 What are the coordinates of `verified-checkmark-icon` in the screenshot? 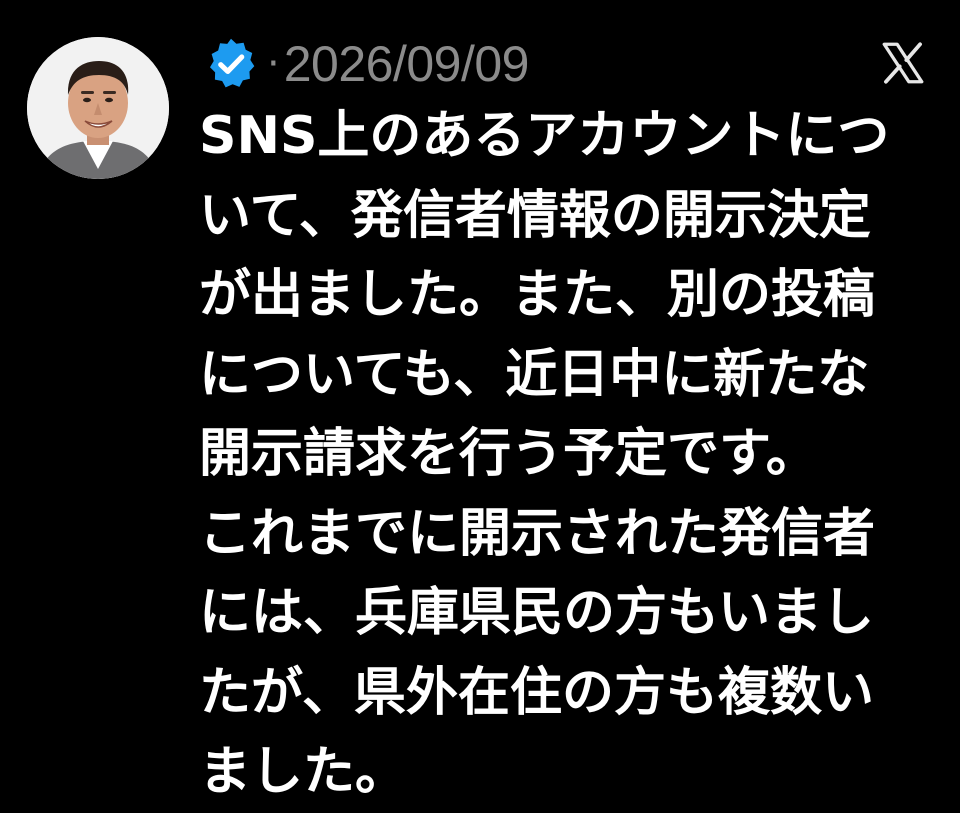 It's located at (232, 63).